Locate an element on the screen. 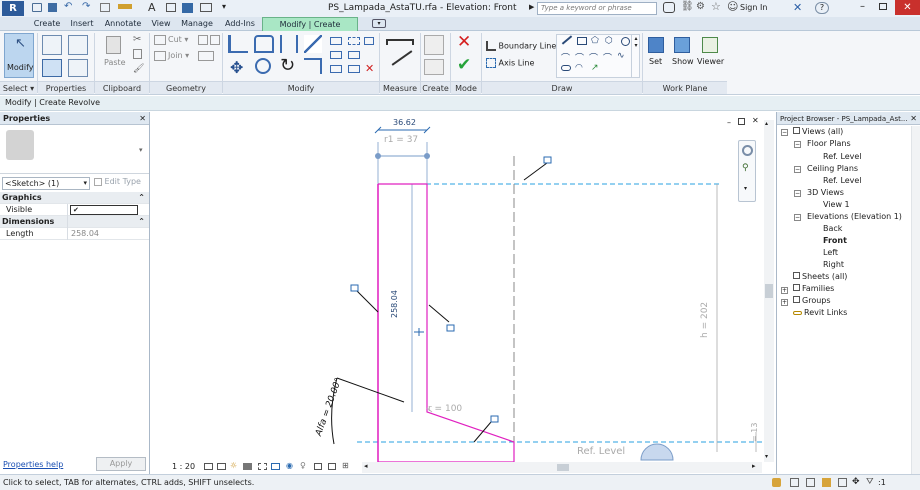 This screenshot has height=490, width=920. expand-families-icon: + is located at coordinates (784, 290).